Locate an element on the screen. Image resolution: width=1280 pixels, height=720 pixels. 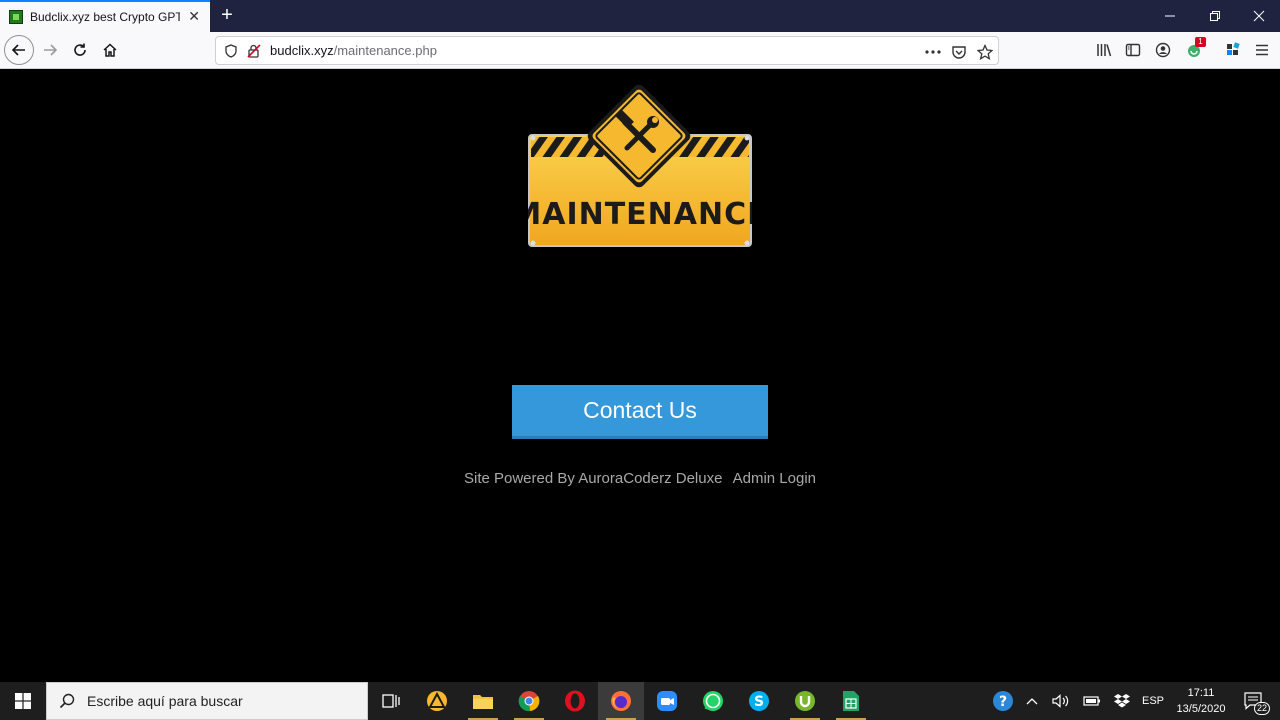
forward-button is located at coordinates (50, 50).